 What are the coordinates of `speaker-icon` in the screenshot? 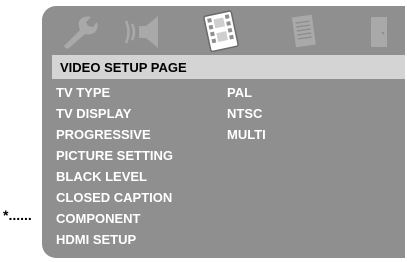 It's located at (145, 32).